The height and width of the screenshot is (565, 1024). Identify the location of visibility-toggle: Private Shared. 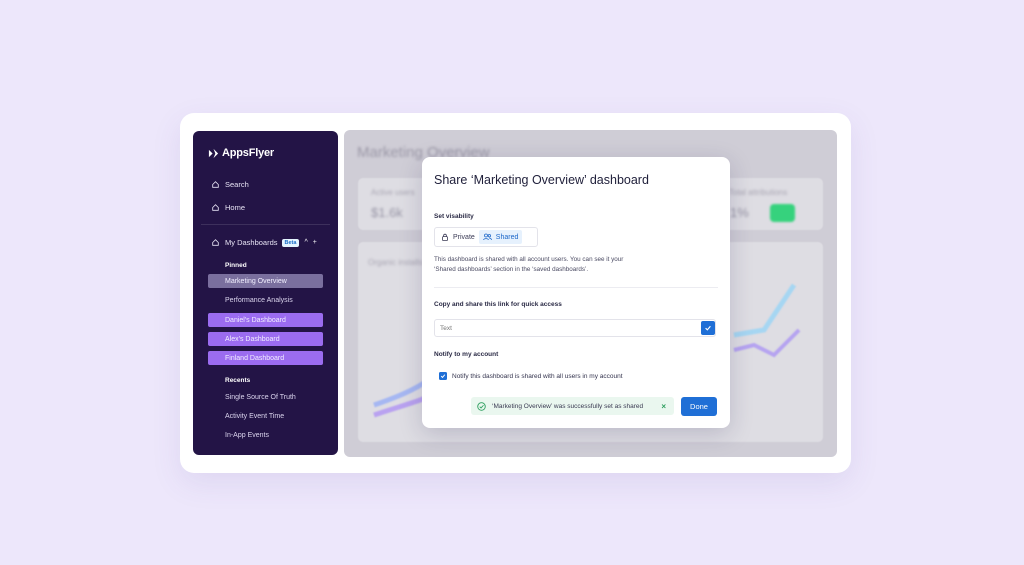
(486, 237).